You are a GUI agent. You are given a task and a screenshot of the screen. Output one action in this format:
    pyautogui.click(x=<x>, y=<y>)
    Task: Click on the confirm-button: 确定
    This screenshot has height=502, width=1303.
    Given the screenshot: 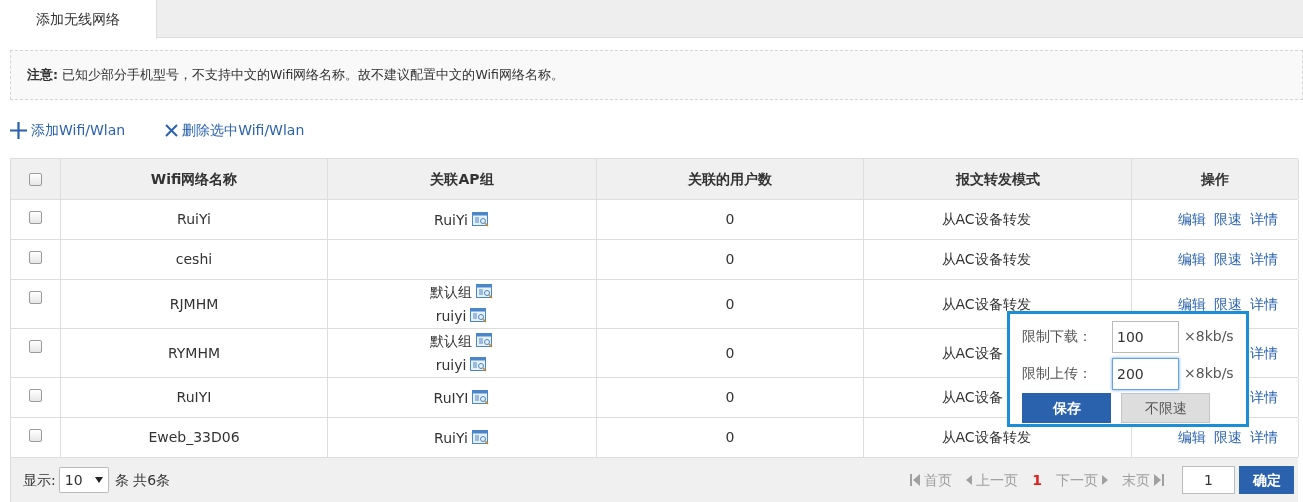 What is the action you would take?
    pyautogui.click(x=1266, y=480)
    